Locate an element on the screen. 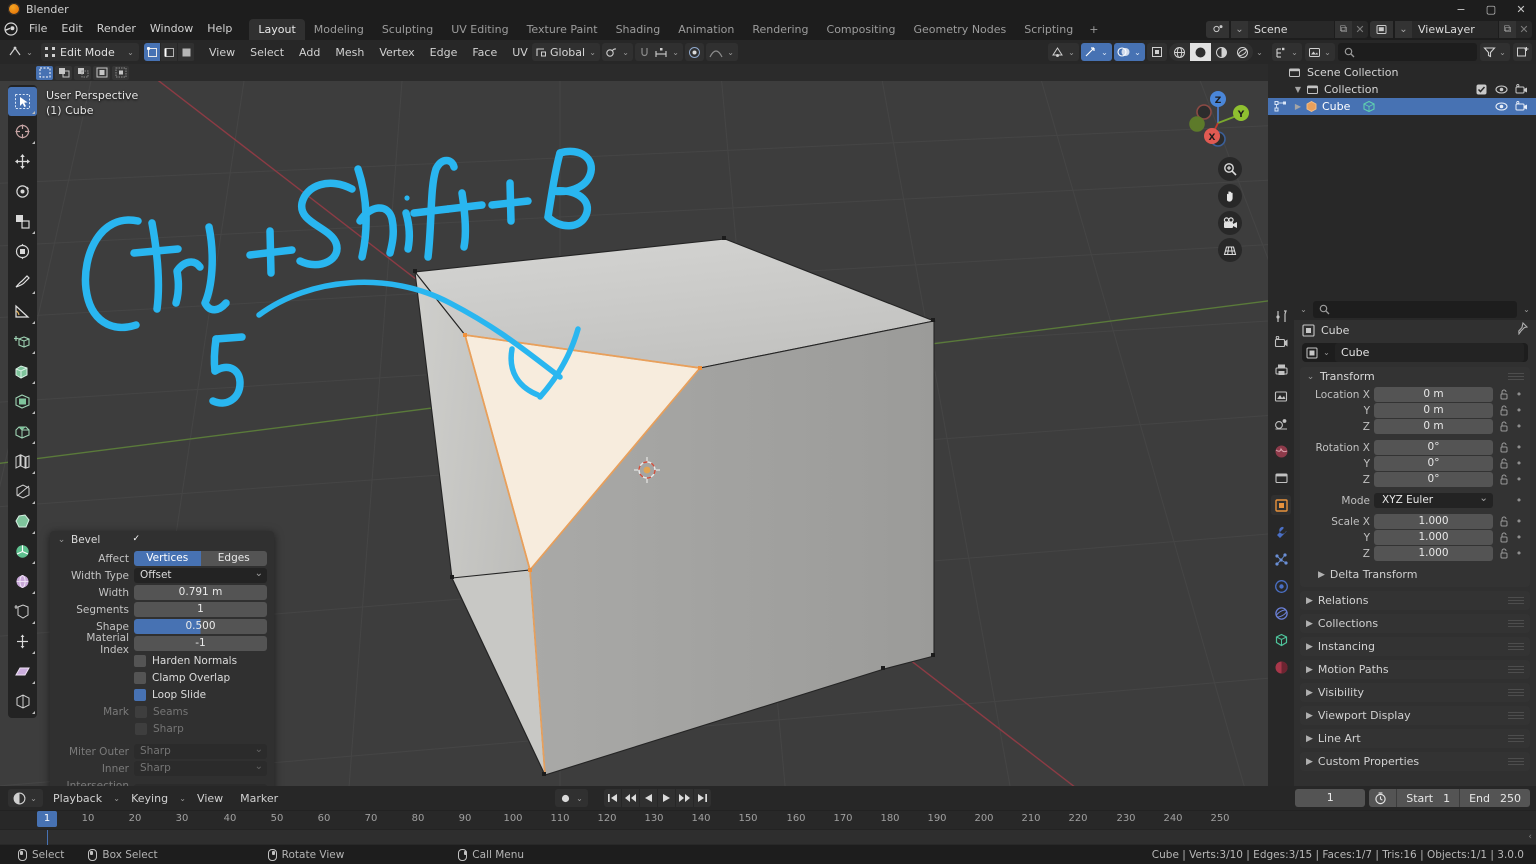 This screenshot has height=864, width=1536. tab-constraint-properties is located at coordinates (1281, 613).